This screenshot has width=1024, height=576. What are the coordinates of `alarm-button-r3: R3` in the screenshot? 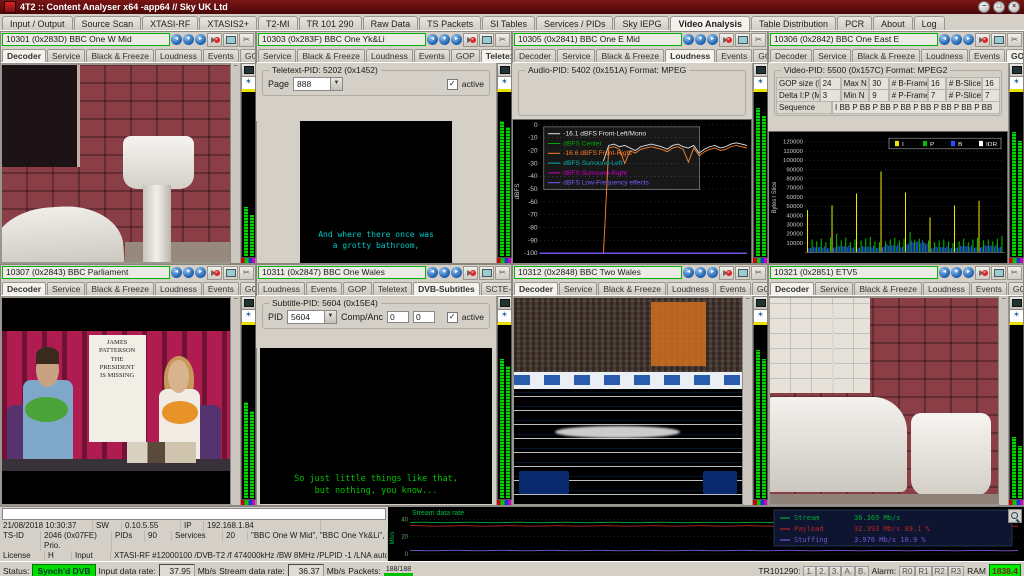 It's located at (956, 570).